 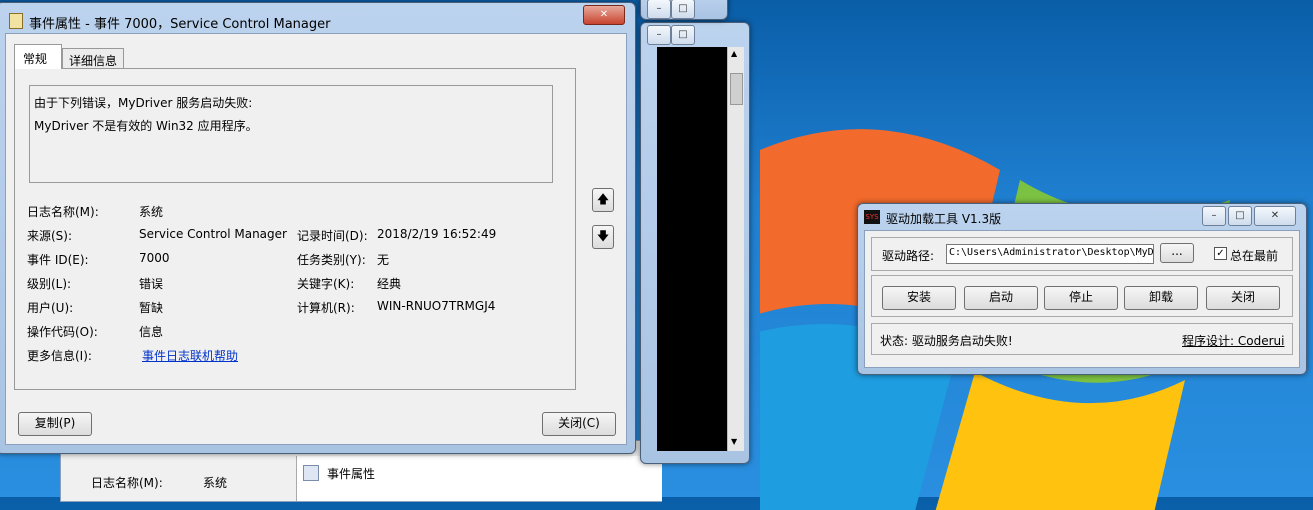 I want to click on behind-window-caption: – □, so click(x=684, y=10).